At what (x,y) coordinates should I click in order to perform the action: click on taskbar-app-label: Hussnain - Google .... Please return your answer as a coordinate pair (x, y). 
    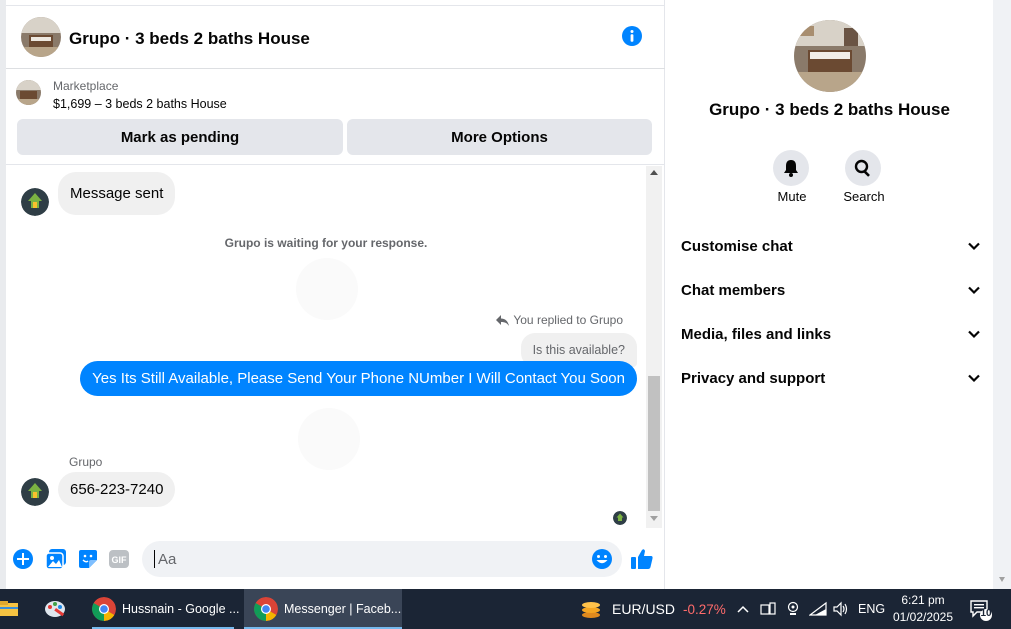
    Looking at the image, I should click on (181, 609).